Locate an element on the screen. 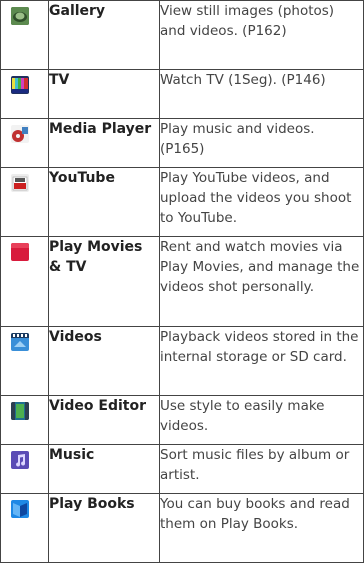 This screenshot has width=364, height=574. music-icon is located at coordinates (20, 460).